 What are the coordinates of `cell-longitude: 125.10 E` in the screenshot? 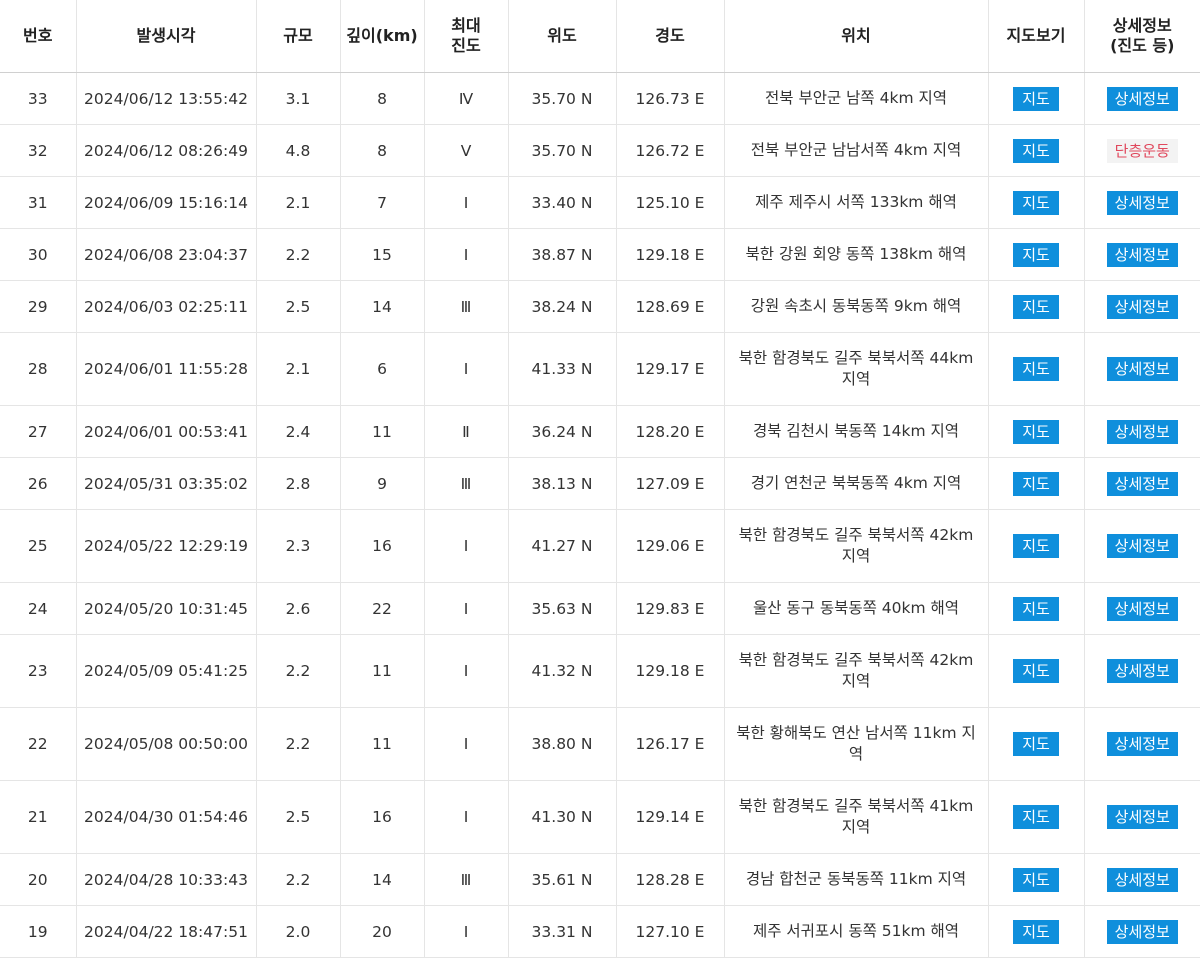 It's located at (670, 202).